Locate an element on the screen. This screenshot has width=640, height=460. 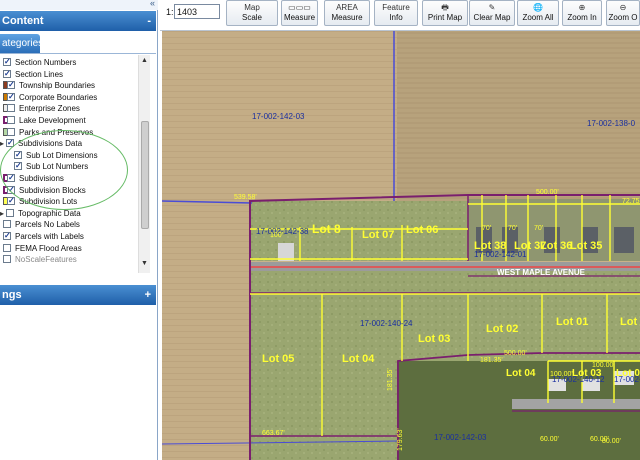
feature-info-button-line1: Feature is located at coordinates (396, 7).